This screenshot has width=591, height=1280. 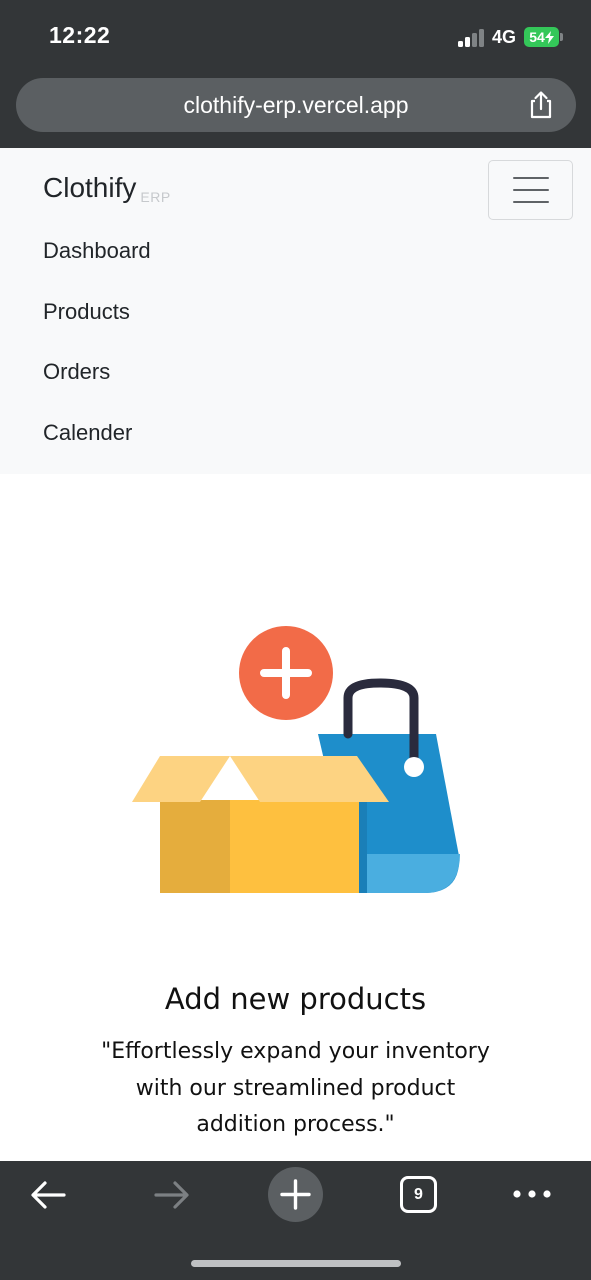 What do you see at coordinates (295, 999) in the screenshot?
I see `hero-title: Add new products` at bounding box center [295, 999].